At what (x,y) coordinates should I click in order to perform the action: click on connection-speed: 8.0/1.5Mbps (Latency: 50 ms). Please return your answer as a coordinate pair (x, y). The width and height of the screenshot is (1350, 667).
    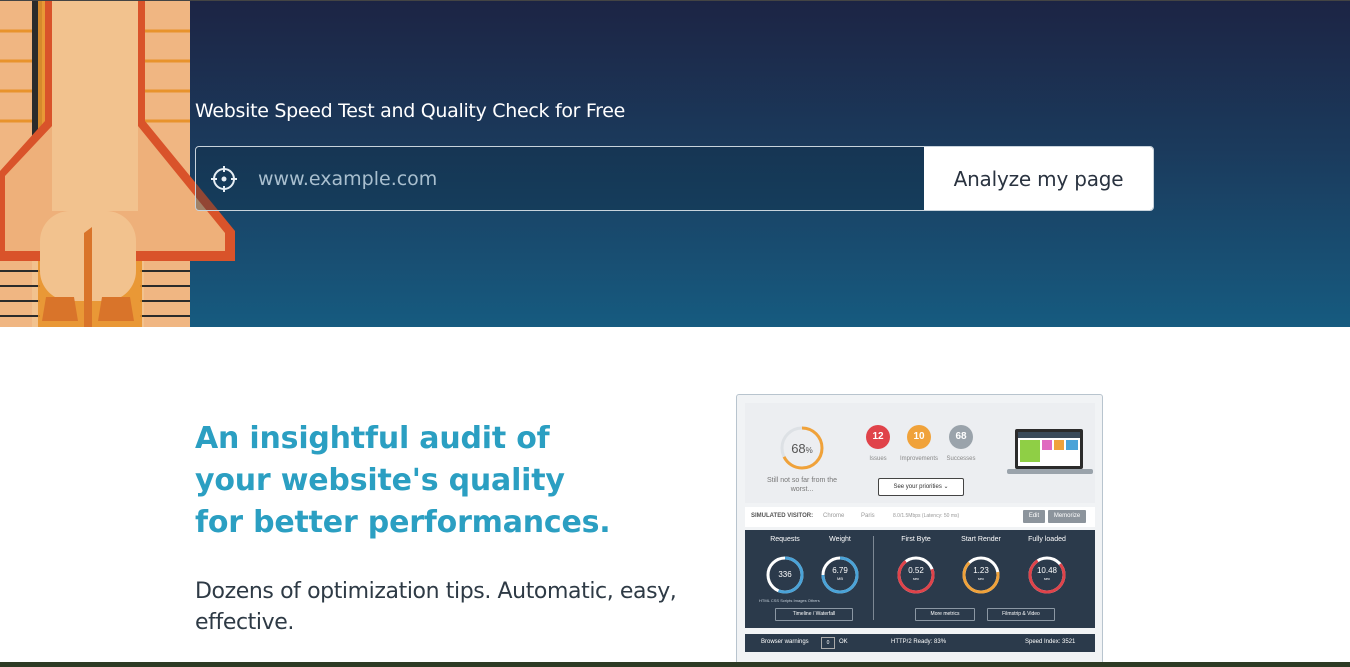
    Looking at the image, I should click on (926, 516).